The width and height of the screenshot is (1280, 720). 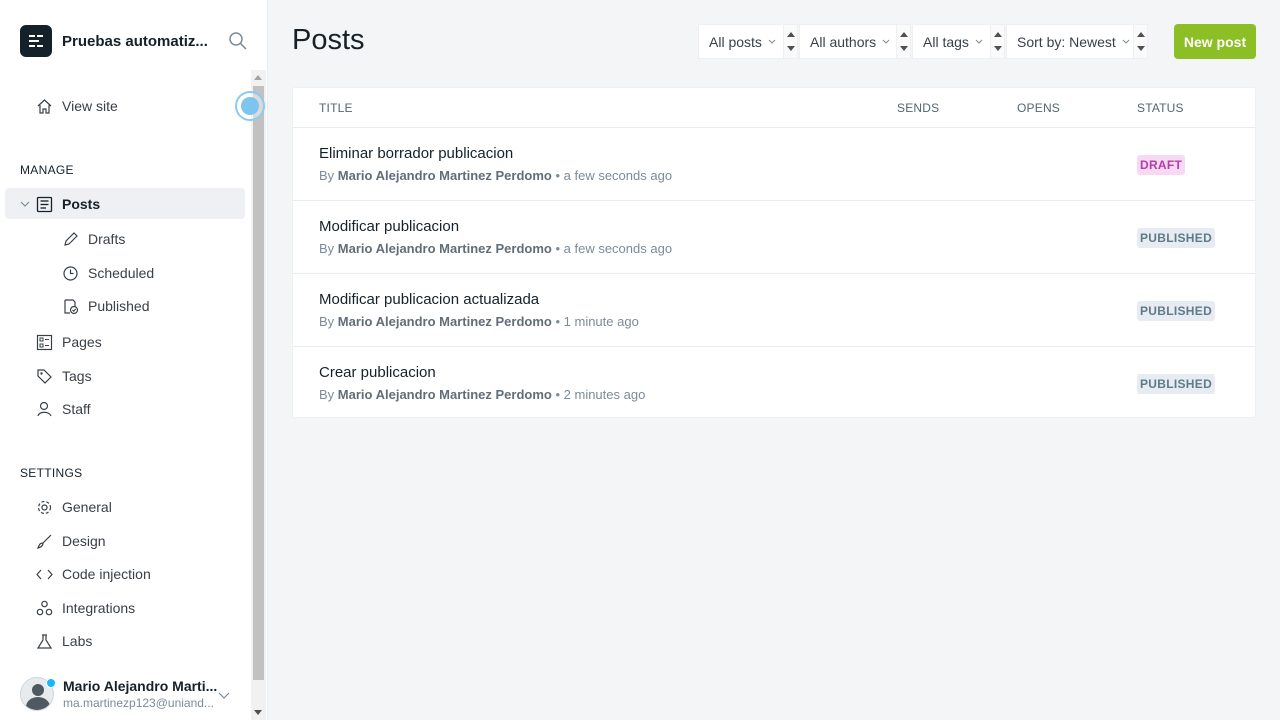 I want to click on sidebar-item-general: General, so click(x=74, y=507).